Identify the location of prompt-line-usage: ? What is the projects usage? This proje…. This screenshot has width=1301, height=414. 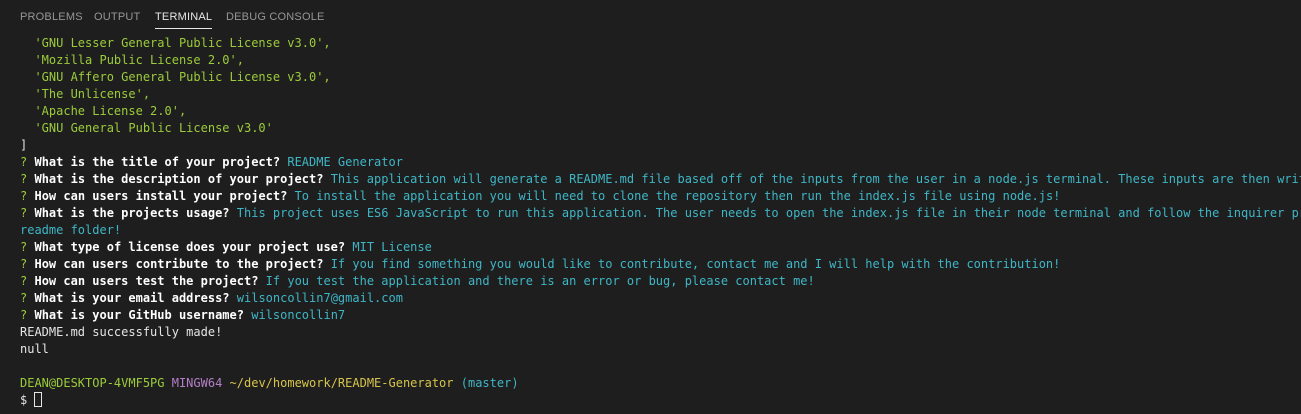
(660, 213).